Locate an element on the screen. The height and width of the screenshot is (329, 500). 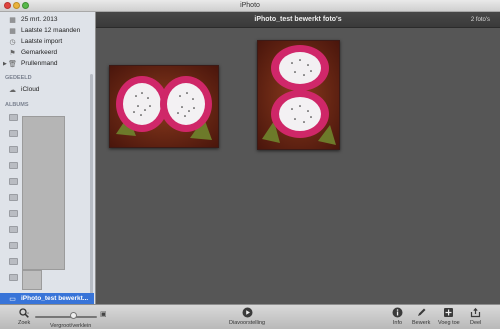
flag-icon: ⚑ is located at coordinates (12, 53).